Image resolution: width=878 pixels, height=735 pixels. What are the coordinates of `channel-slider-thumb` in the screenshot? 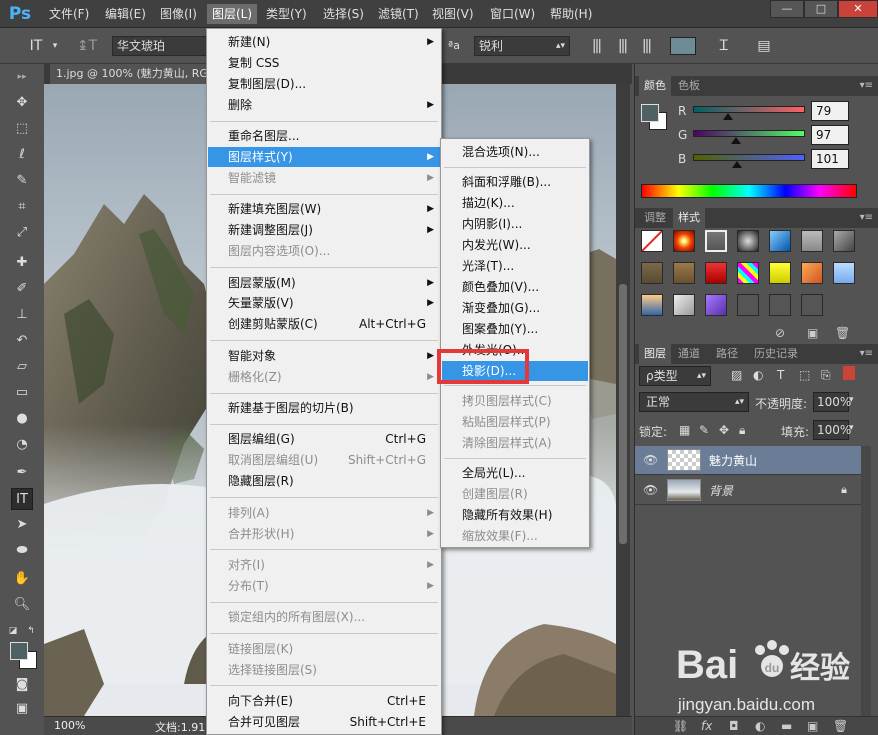 It's located at (737, 164).